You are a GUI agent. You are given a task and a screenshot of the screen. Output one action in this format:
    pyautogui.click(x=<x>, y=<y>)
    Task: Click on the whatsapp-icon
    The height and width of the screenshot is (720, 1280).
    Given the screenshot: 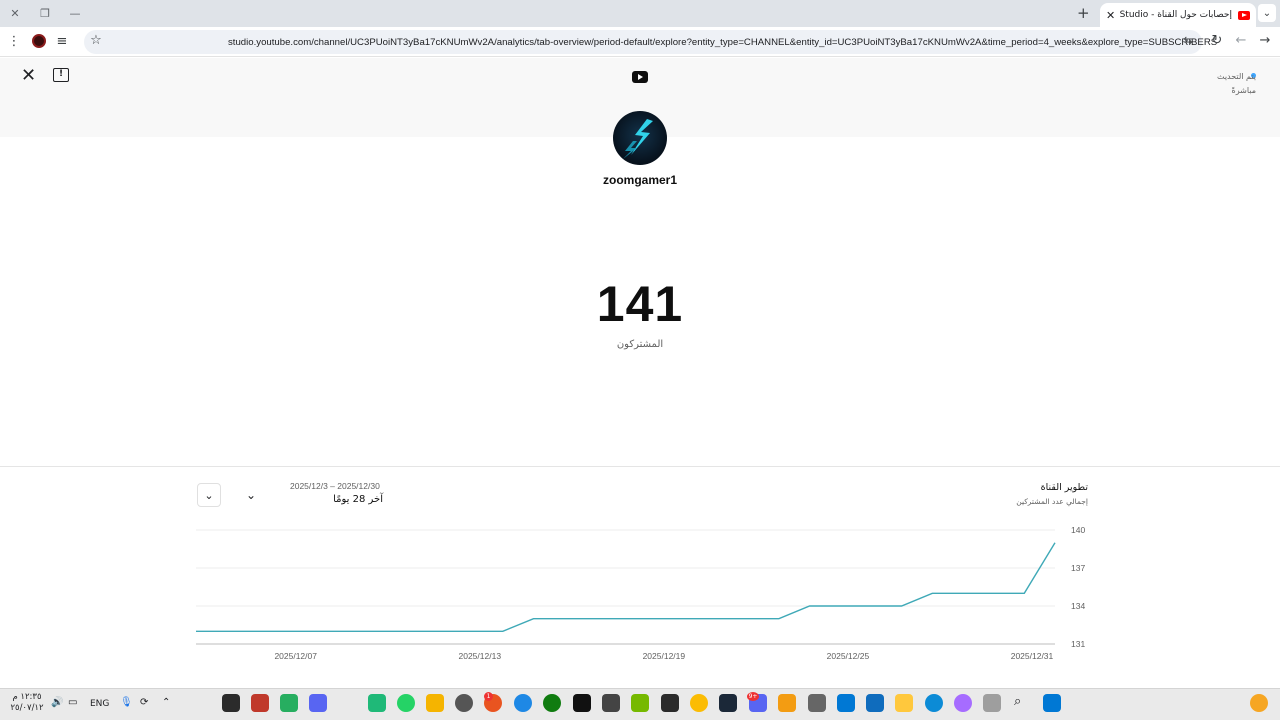 What is the action you would take?
    pyautogui.click(x=406, y=703)
    